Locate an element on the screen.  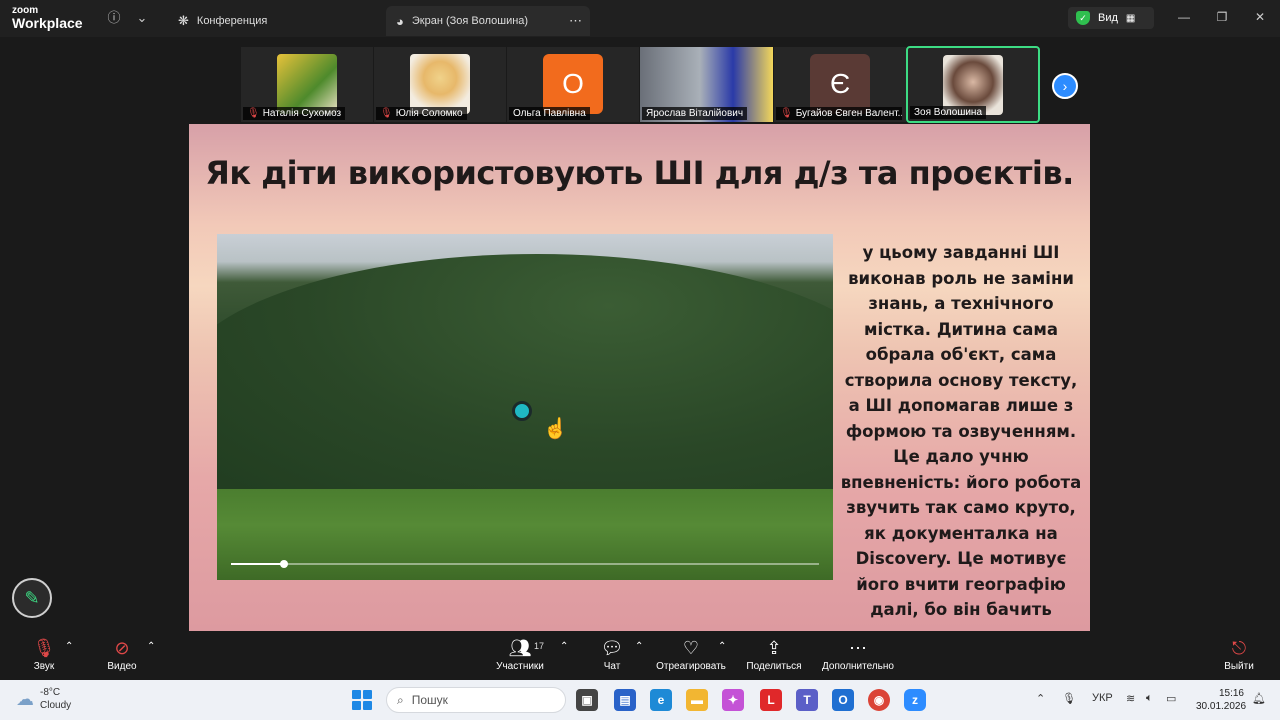
restore-icon: ❐ is located at coordinates (1222, 17).